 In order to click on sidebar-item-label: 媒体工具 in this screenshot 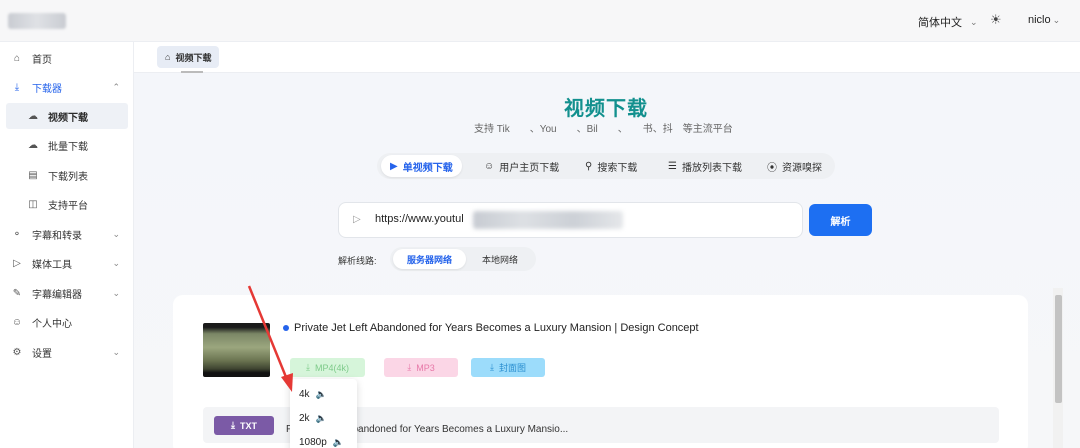, I will do `click(52, 265)`.